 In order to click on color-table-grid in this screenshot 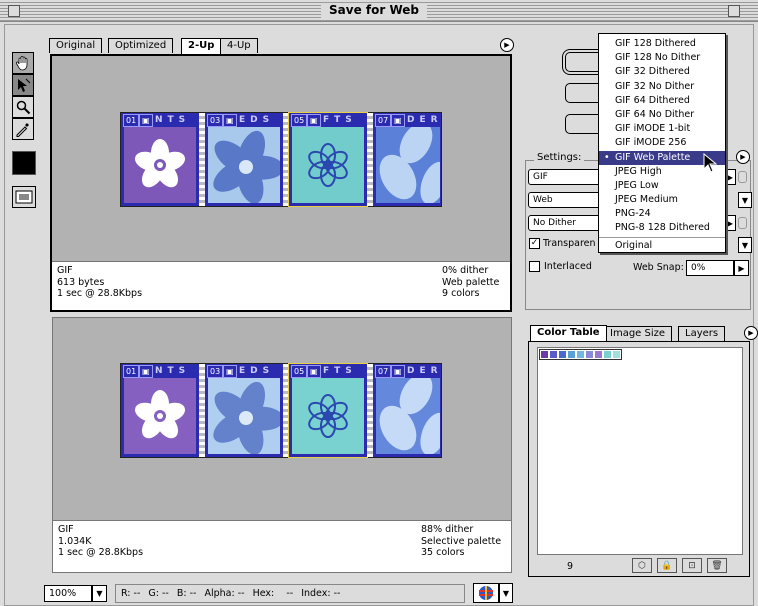, I will do `click(640, 451)`.